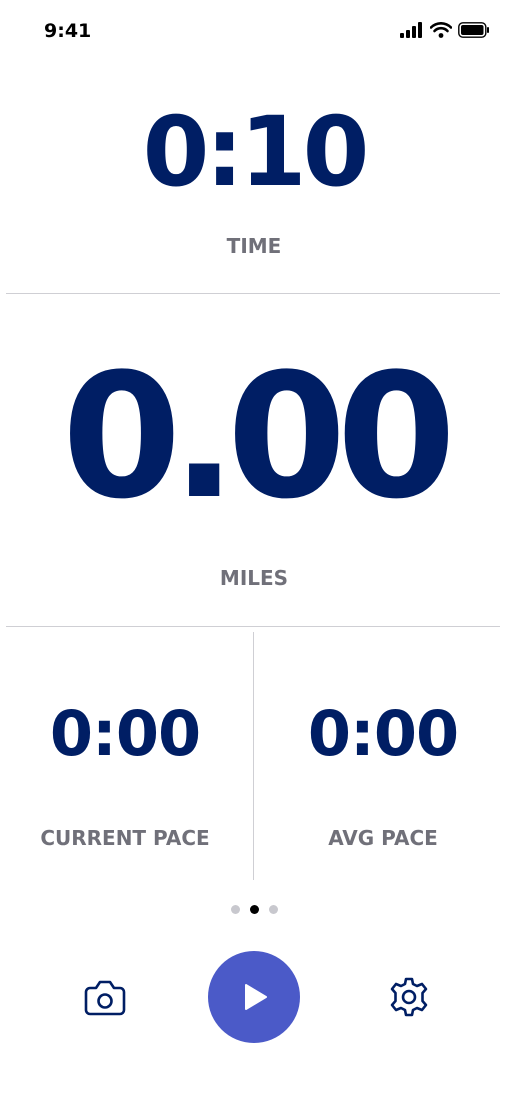  I want to click on signal-icon, so click(411, 30).